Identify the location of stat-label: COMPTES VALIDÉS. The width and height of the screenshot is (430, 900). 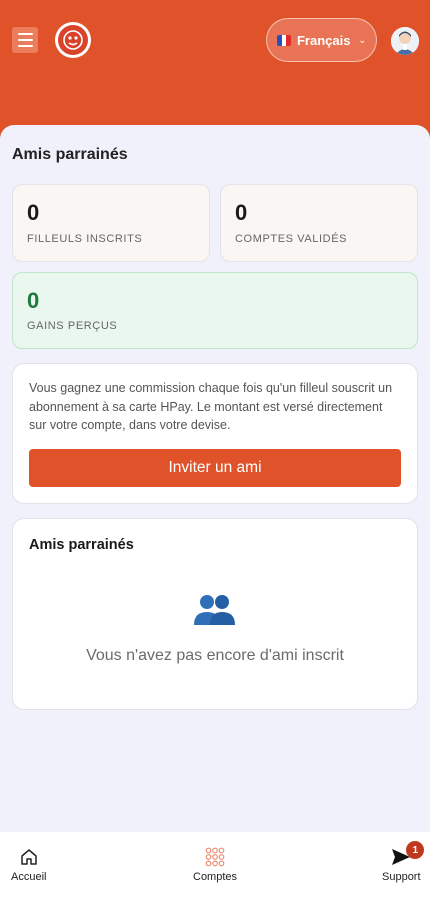
(291, 239).